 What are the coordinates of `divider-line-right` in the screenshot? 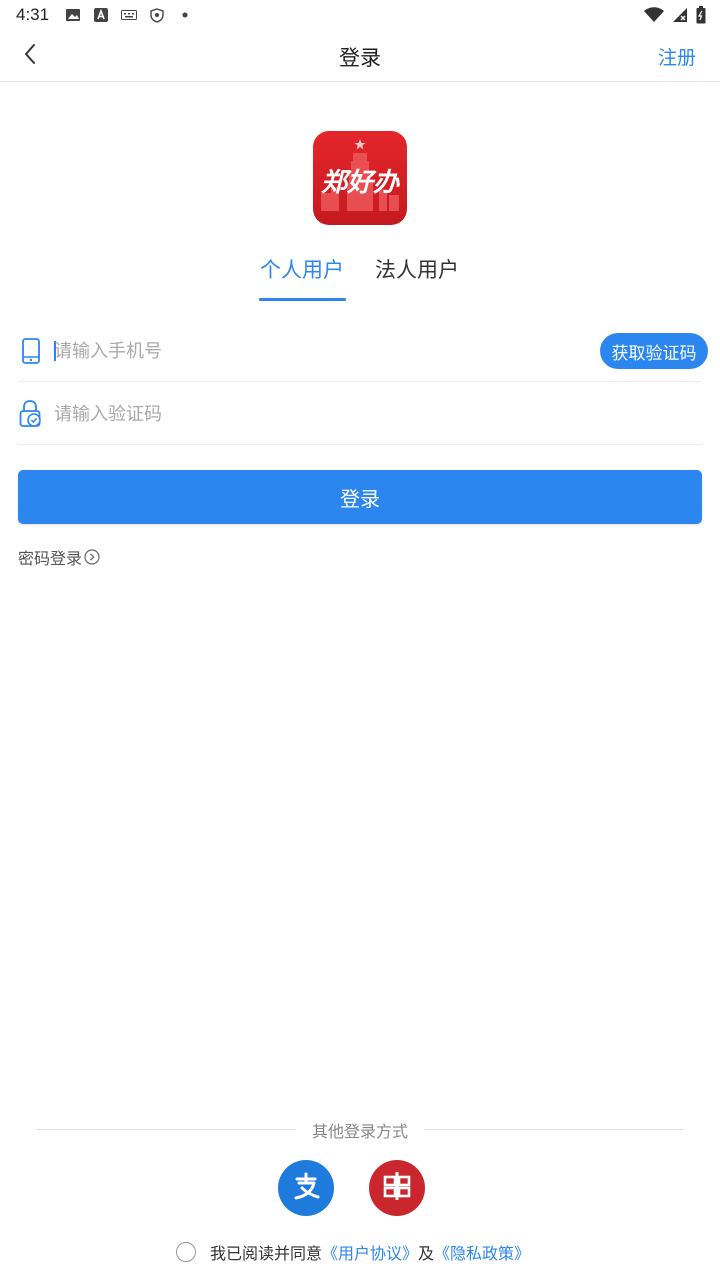 It's located at (554, 1129).